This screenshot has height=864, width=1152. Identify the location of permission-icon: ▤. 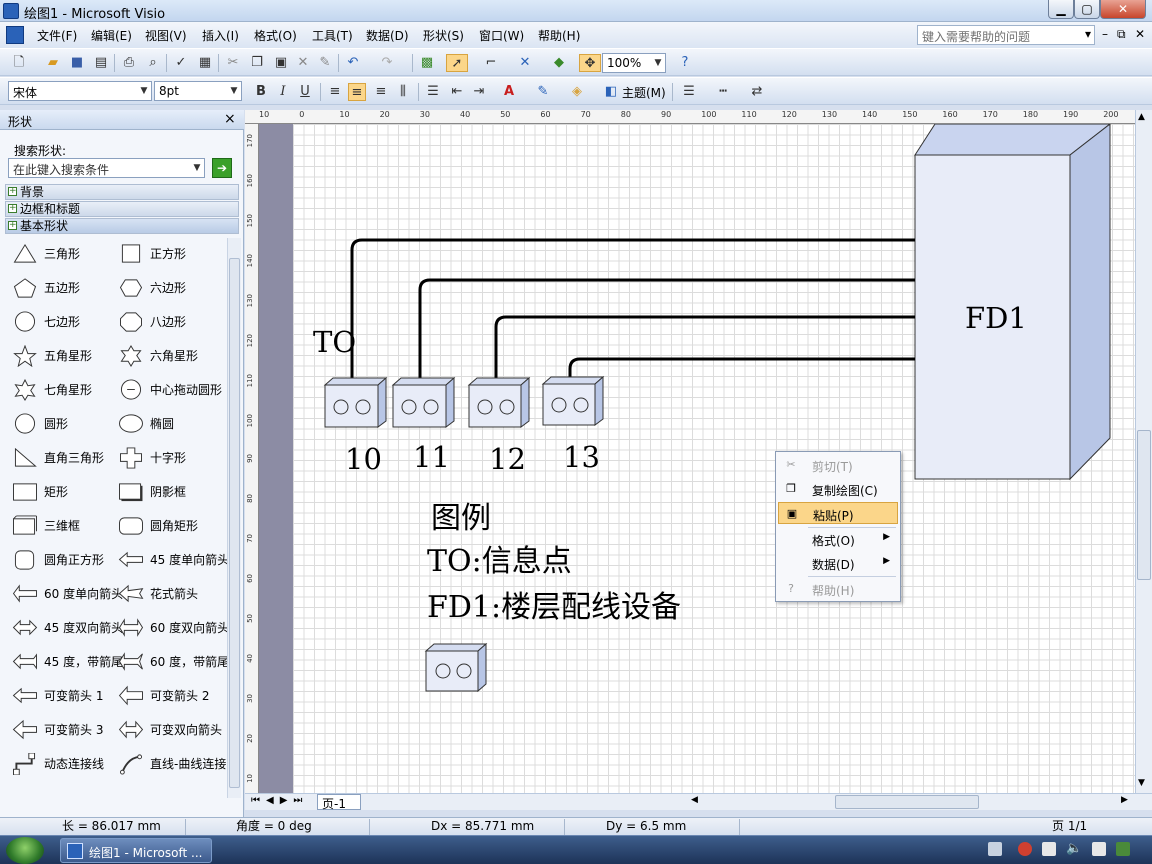
(101, 63).